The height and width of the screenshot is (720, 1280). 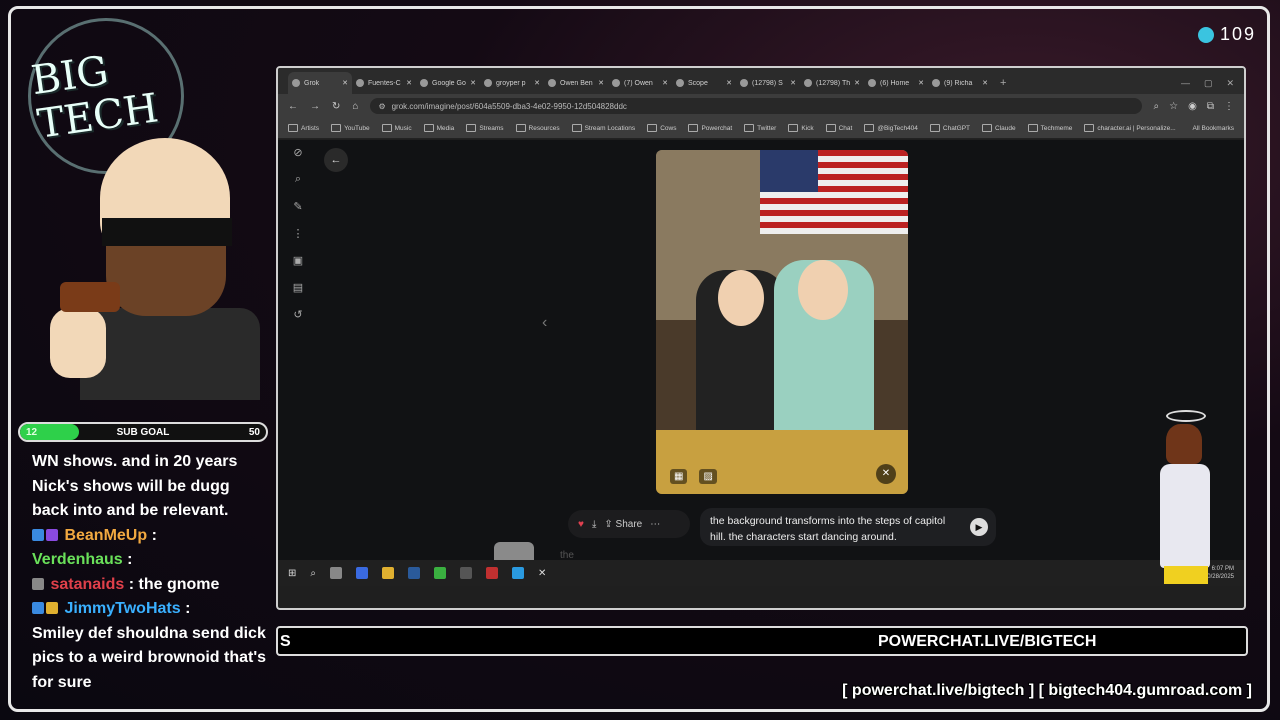 What do you see at coordinates (414, 573) in the screenshot?
I see `steam-icon` at bounding box center [414, 573].